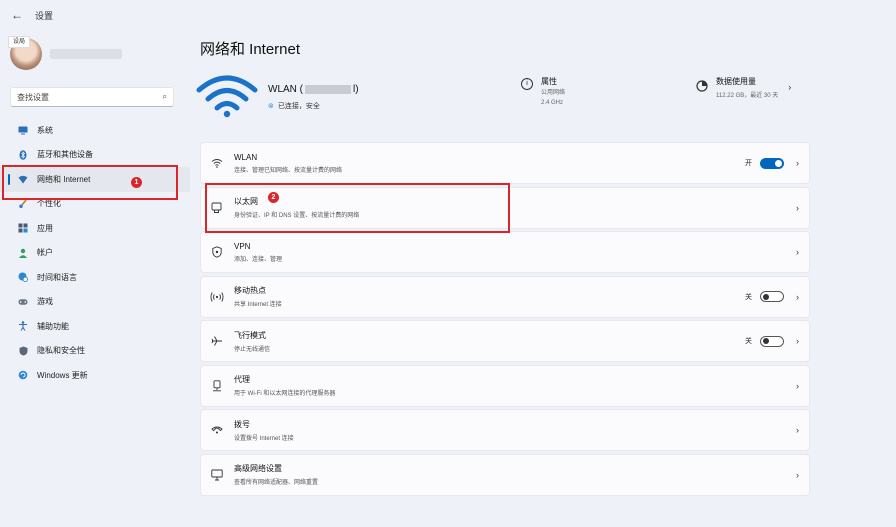  Describe the element at coordinates (23, 228) in the screenshot. I see `apps-icon` at that location.